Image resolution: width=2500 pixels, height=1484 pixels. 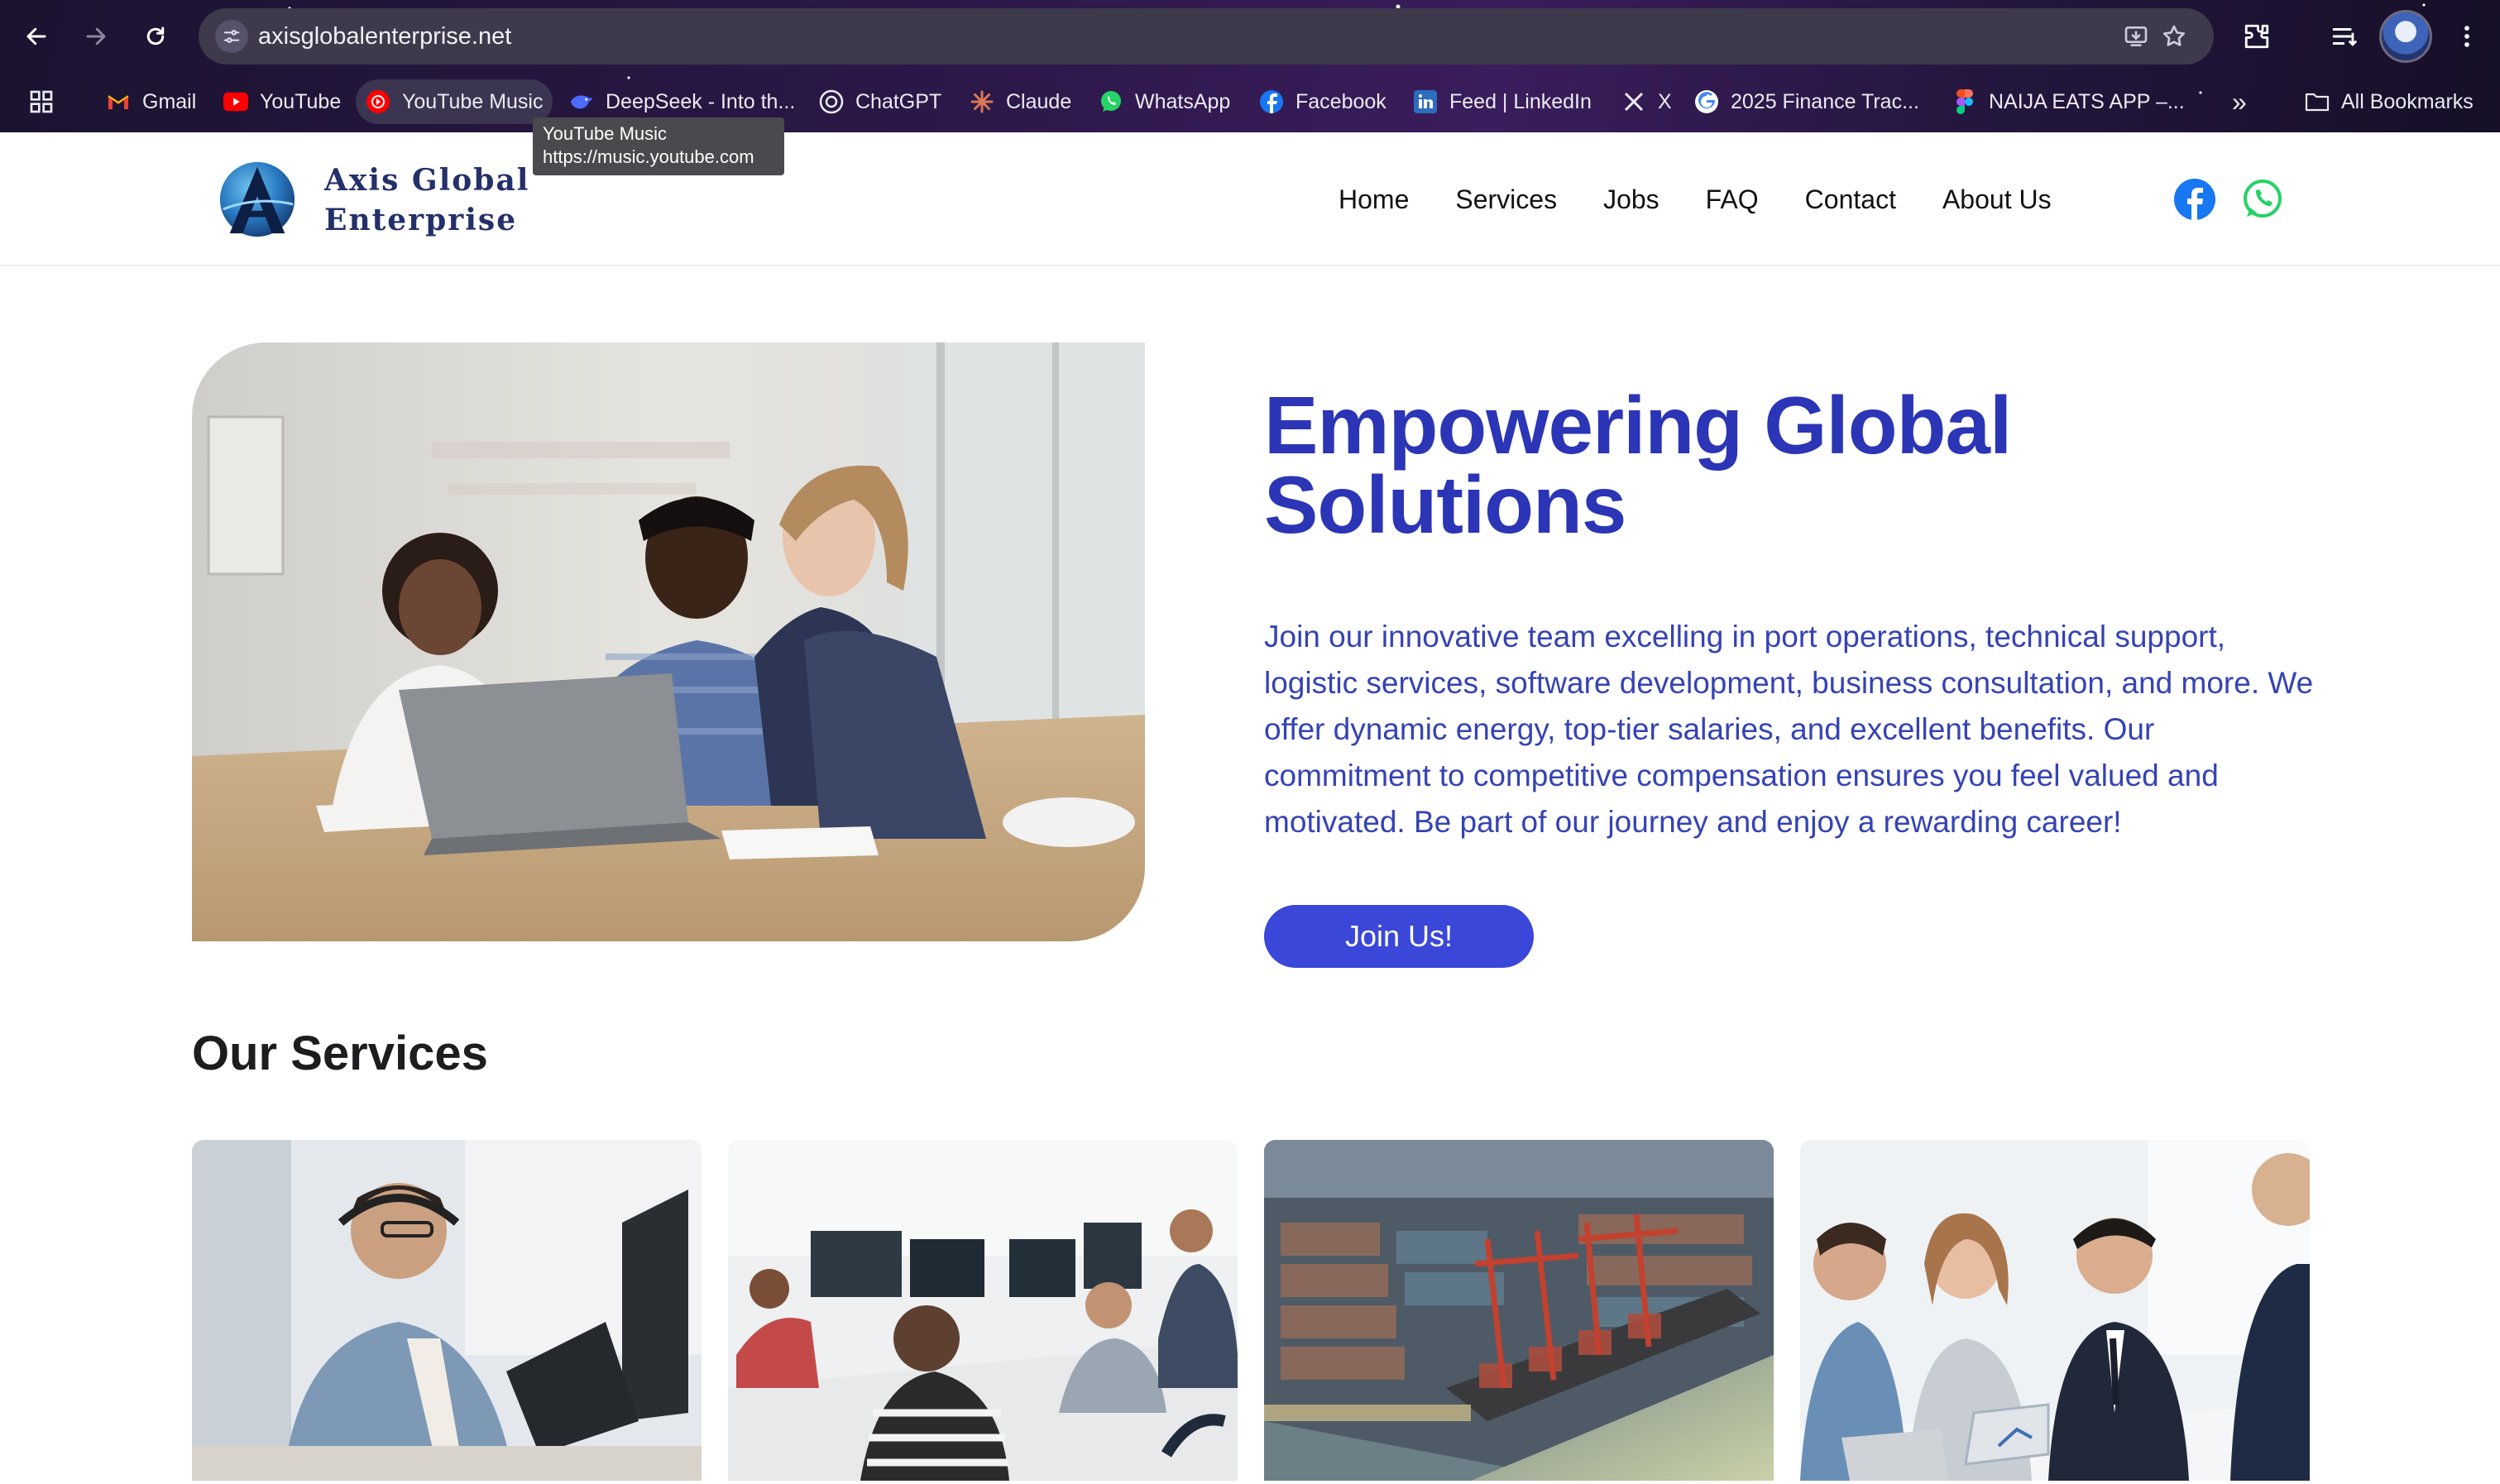 I want to click on chevron-double-right-icon: », so click(x=2239, y=101).